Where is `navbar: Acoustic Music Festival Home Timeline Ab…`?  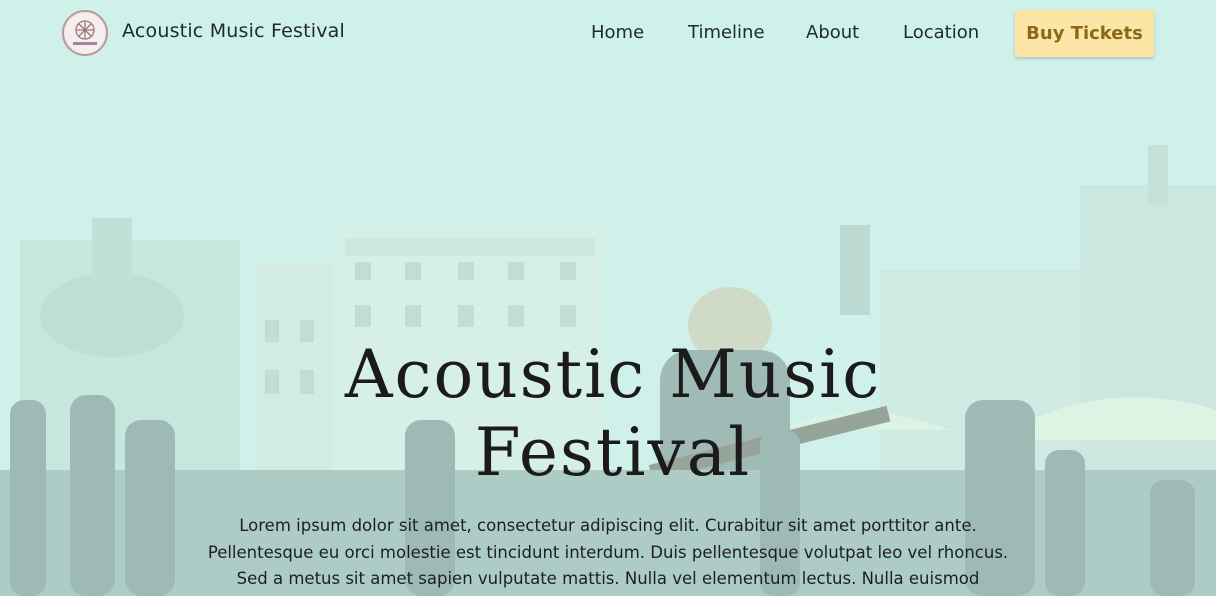 navbar: Acoustic Music Festival Home Timeline Ab… is located at coordinates (608, 33).